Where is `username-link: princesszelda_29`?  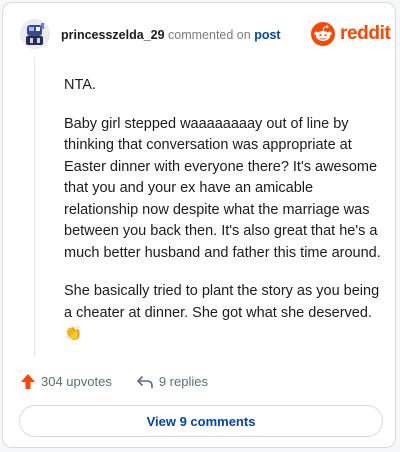 username-link: princesszelda_29 is located at coordinates (113, 35).